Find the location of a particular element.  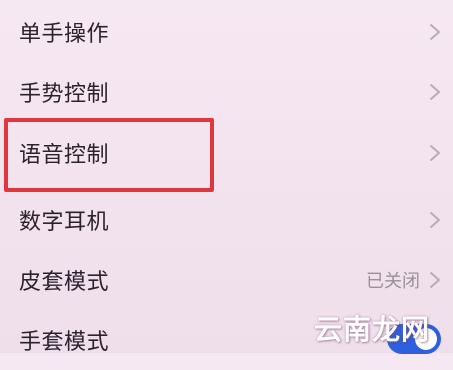

highlight-annotation-box is located at coordinates (109, 155).